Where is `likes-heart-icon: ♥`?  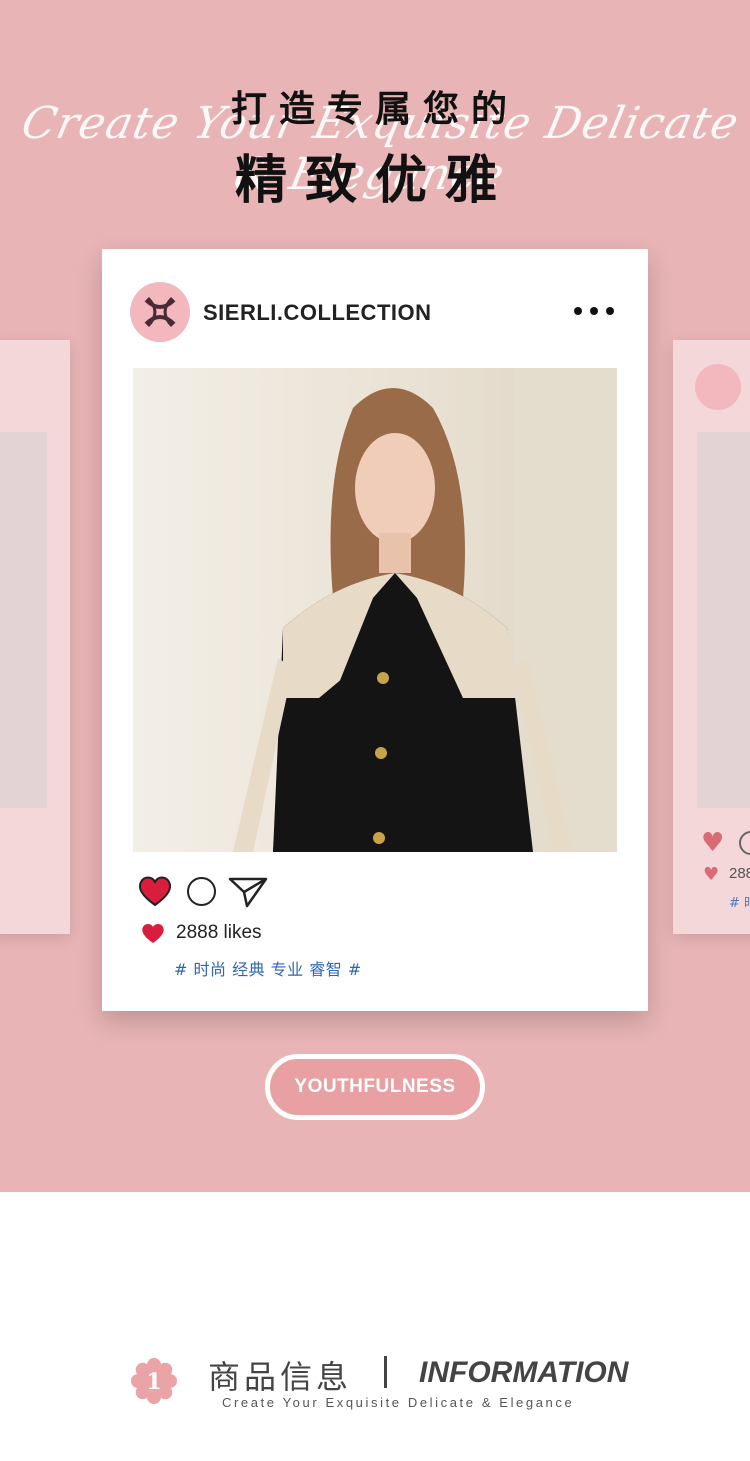
likes-heart-icon: ♥ is located at coordinates (711, 874).